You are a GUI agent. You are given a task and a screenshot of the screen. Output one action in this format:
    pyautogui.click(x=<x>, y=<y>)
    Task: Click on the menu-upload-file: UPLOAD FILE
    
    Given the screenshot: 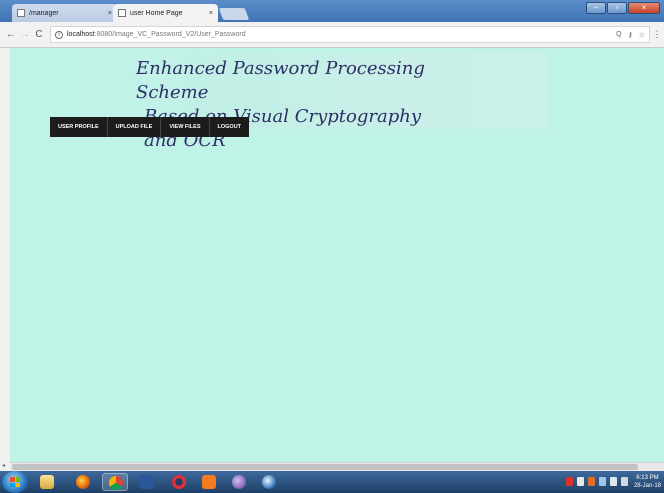 What is the action you would take?
    pyautogui.click(x=135, y=127)
    